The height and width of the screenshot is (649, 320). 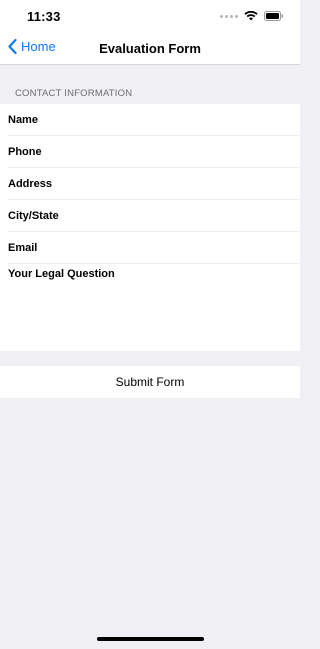 I want to click on section-header: CONTACT INFORMATION, so click(x=74, y=93).